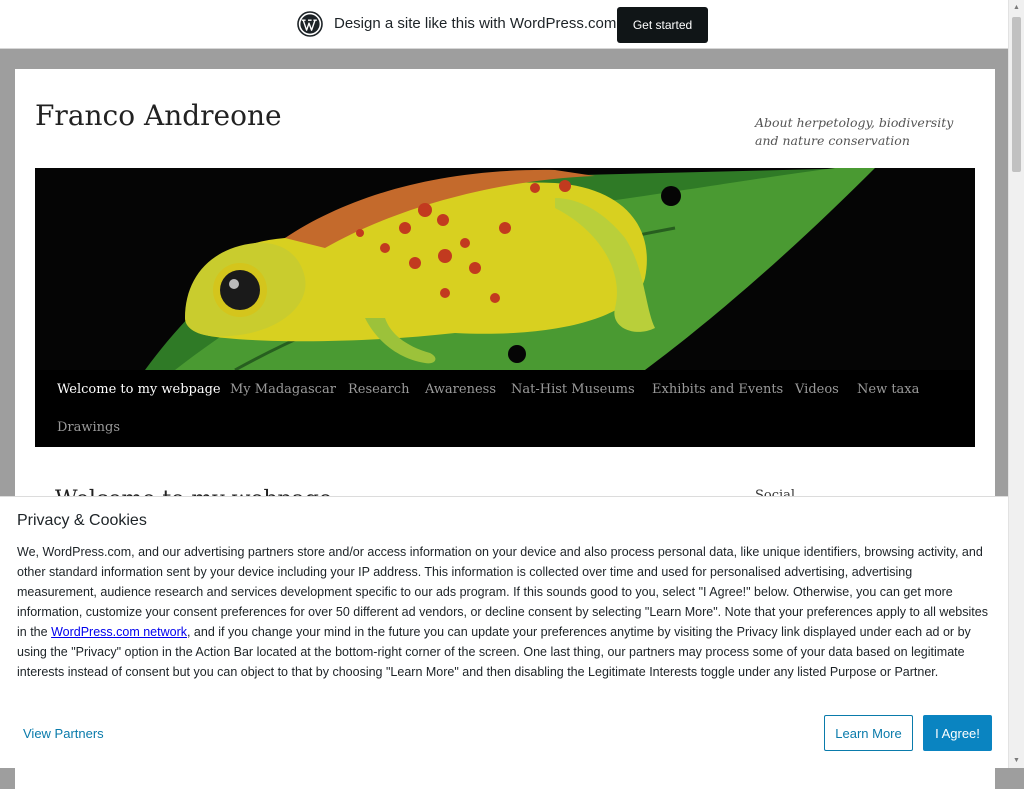  Describe the element at coordinates (817, 389) in the screenshot. I see `nav-item-videos: Videos` at that location.